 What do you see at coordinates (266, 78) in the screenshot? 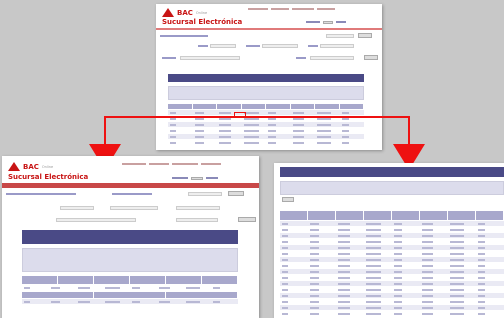
I see `results-header` at bounding box center [266, 78].